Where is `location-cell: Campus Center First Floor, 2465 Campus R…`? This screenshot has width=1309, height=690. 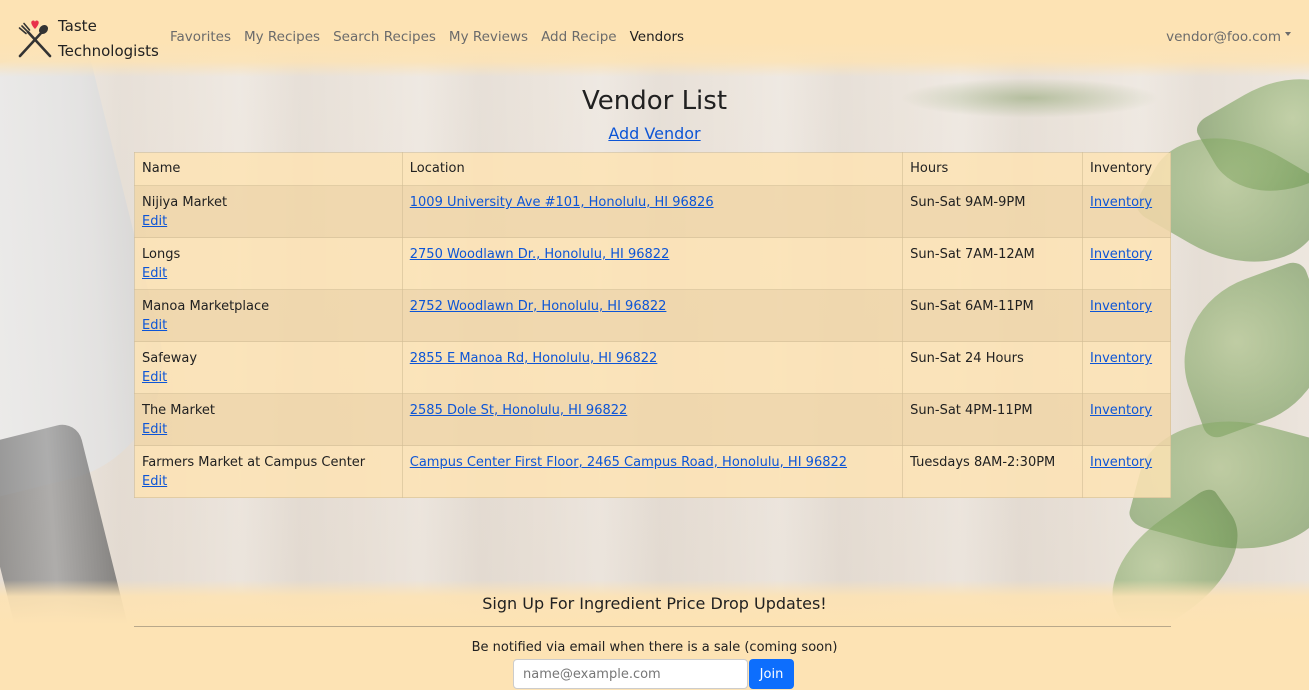 location-cell: Campus Center First Floor, 2465 Campus R… is located at coordinates (652, 471).